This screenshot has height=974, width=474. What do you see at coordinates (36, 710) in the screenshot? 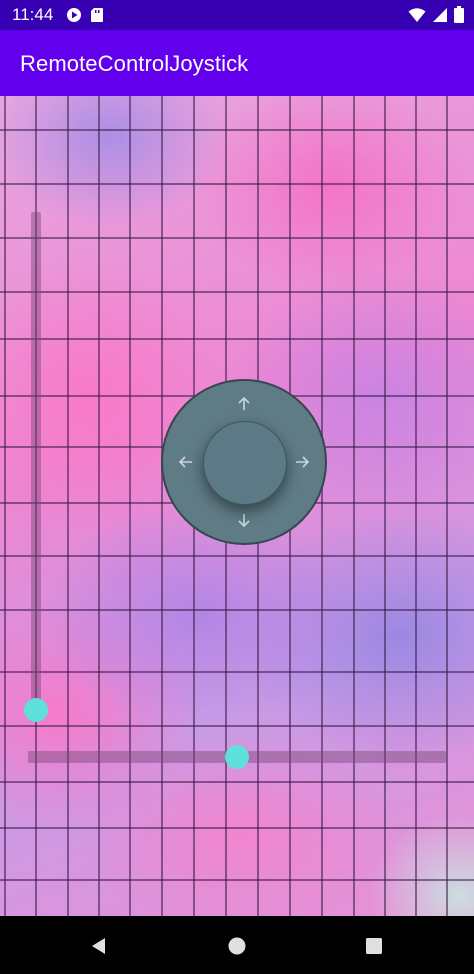
I see `vertical-slider-thumb` at bounding box center [36, 710].